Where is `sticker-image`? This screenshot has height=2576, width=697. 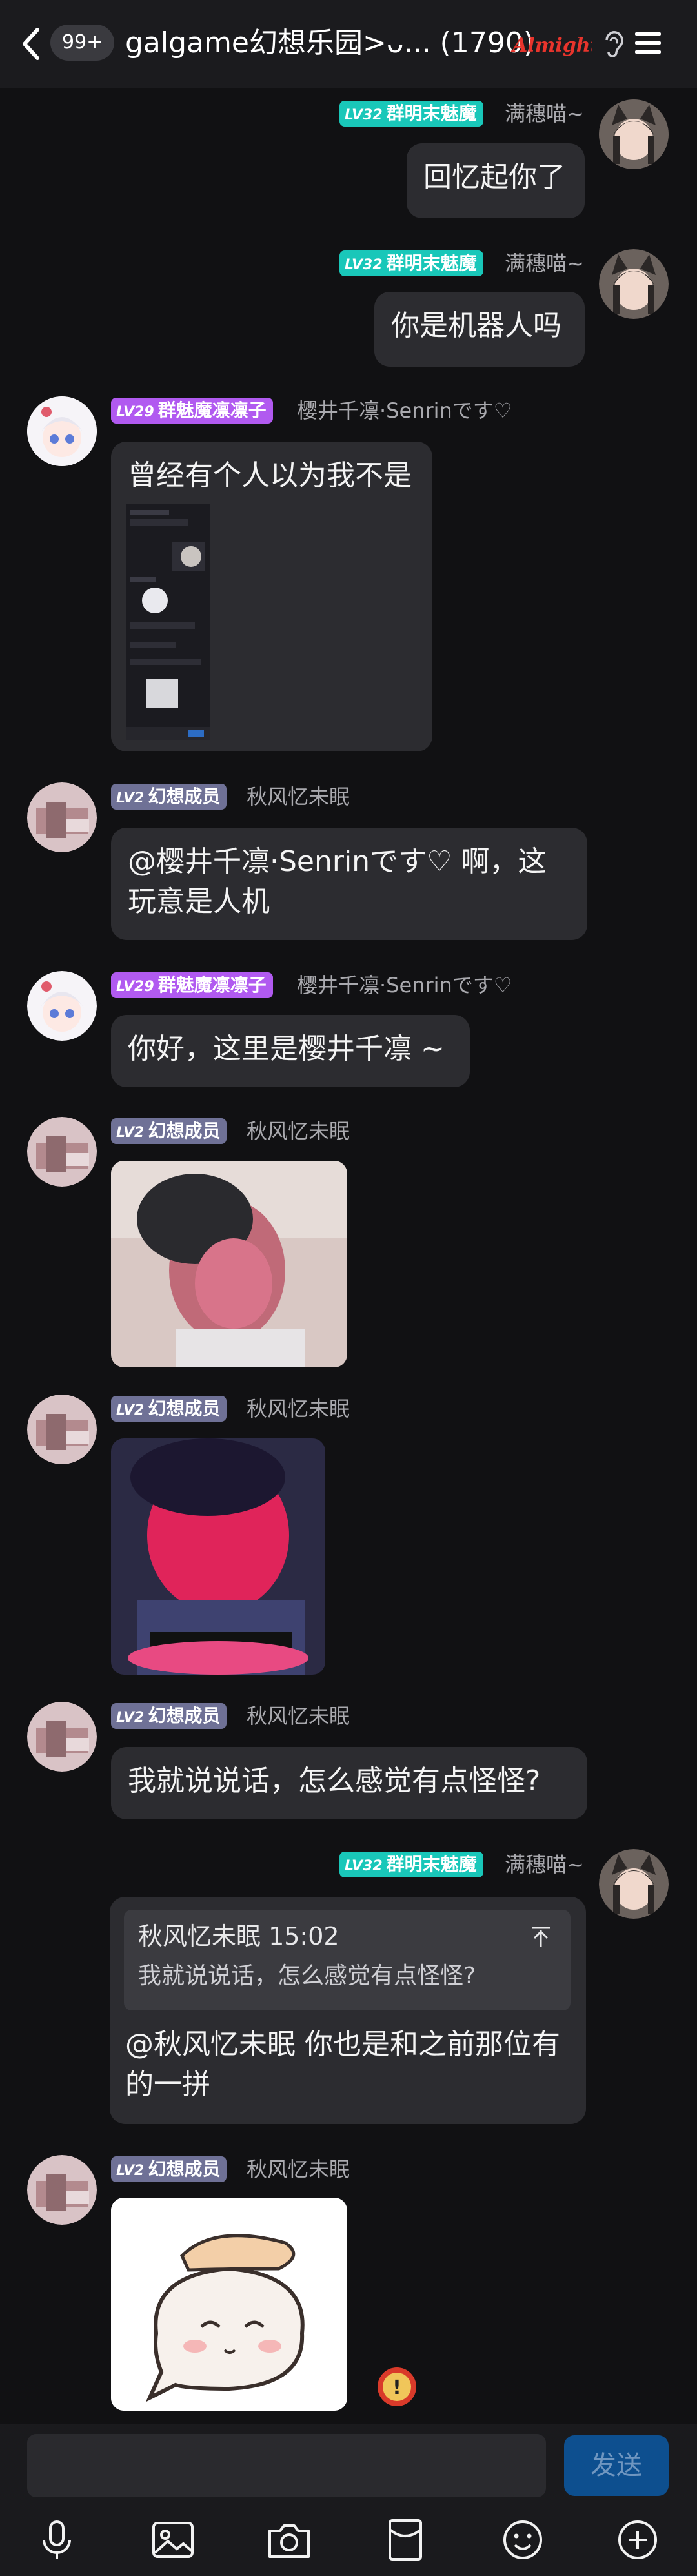 sticker-image is located at coordinates (229, 2304).